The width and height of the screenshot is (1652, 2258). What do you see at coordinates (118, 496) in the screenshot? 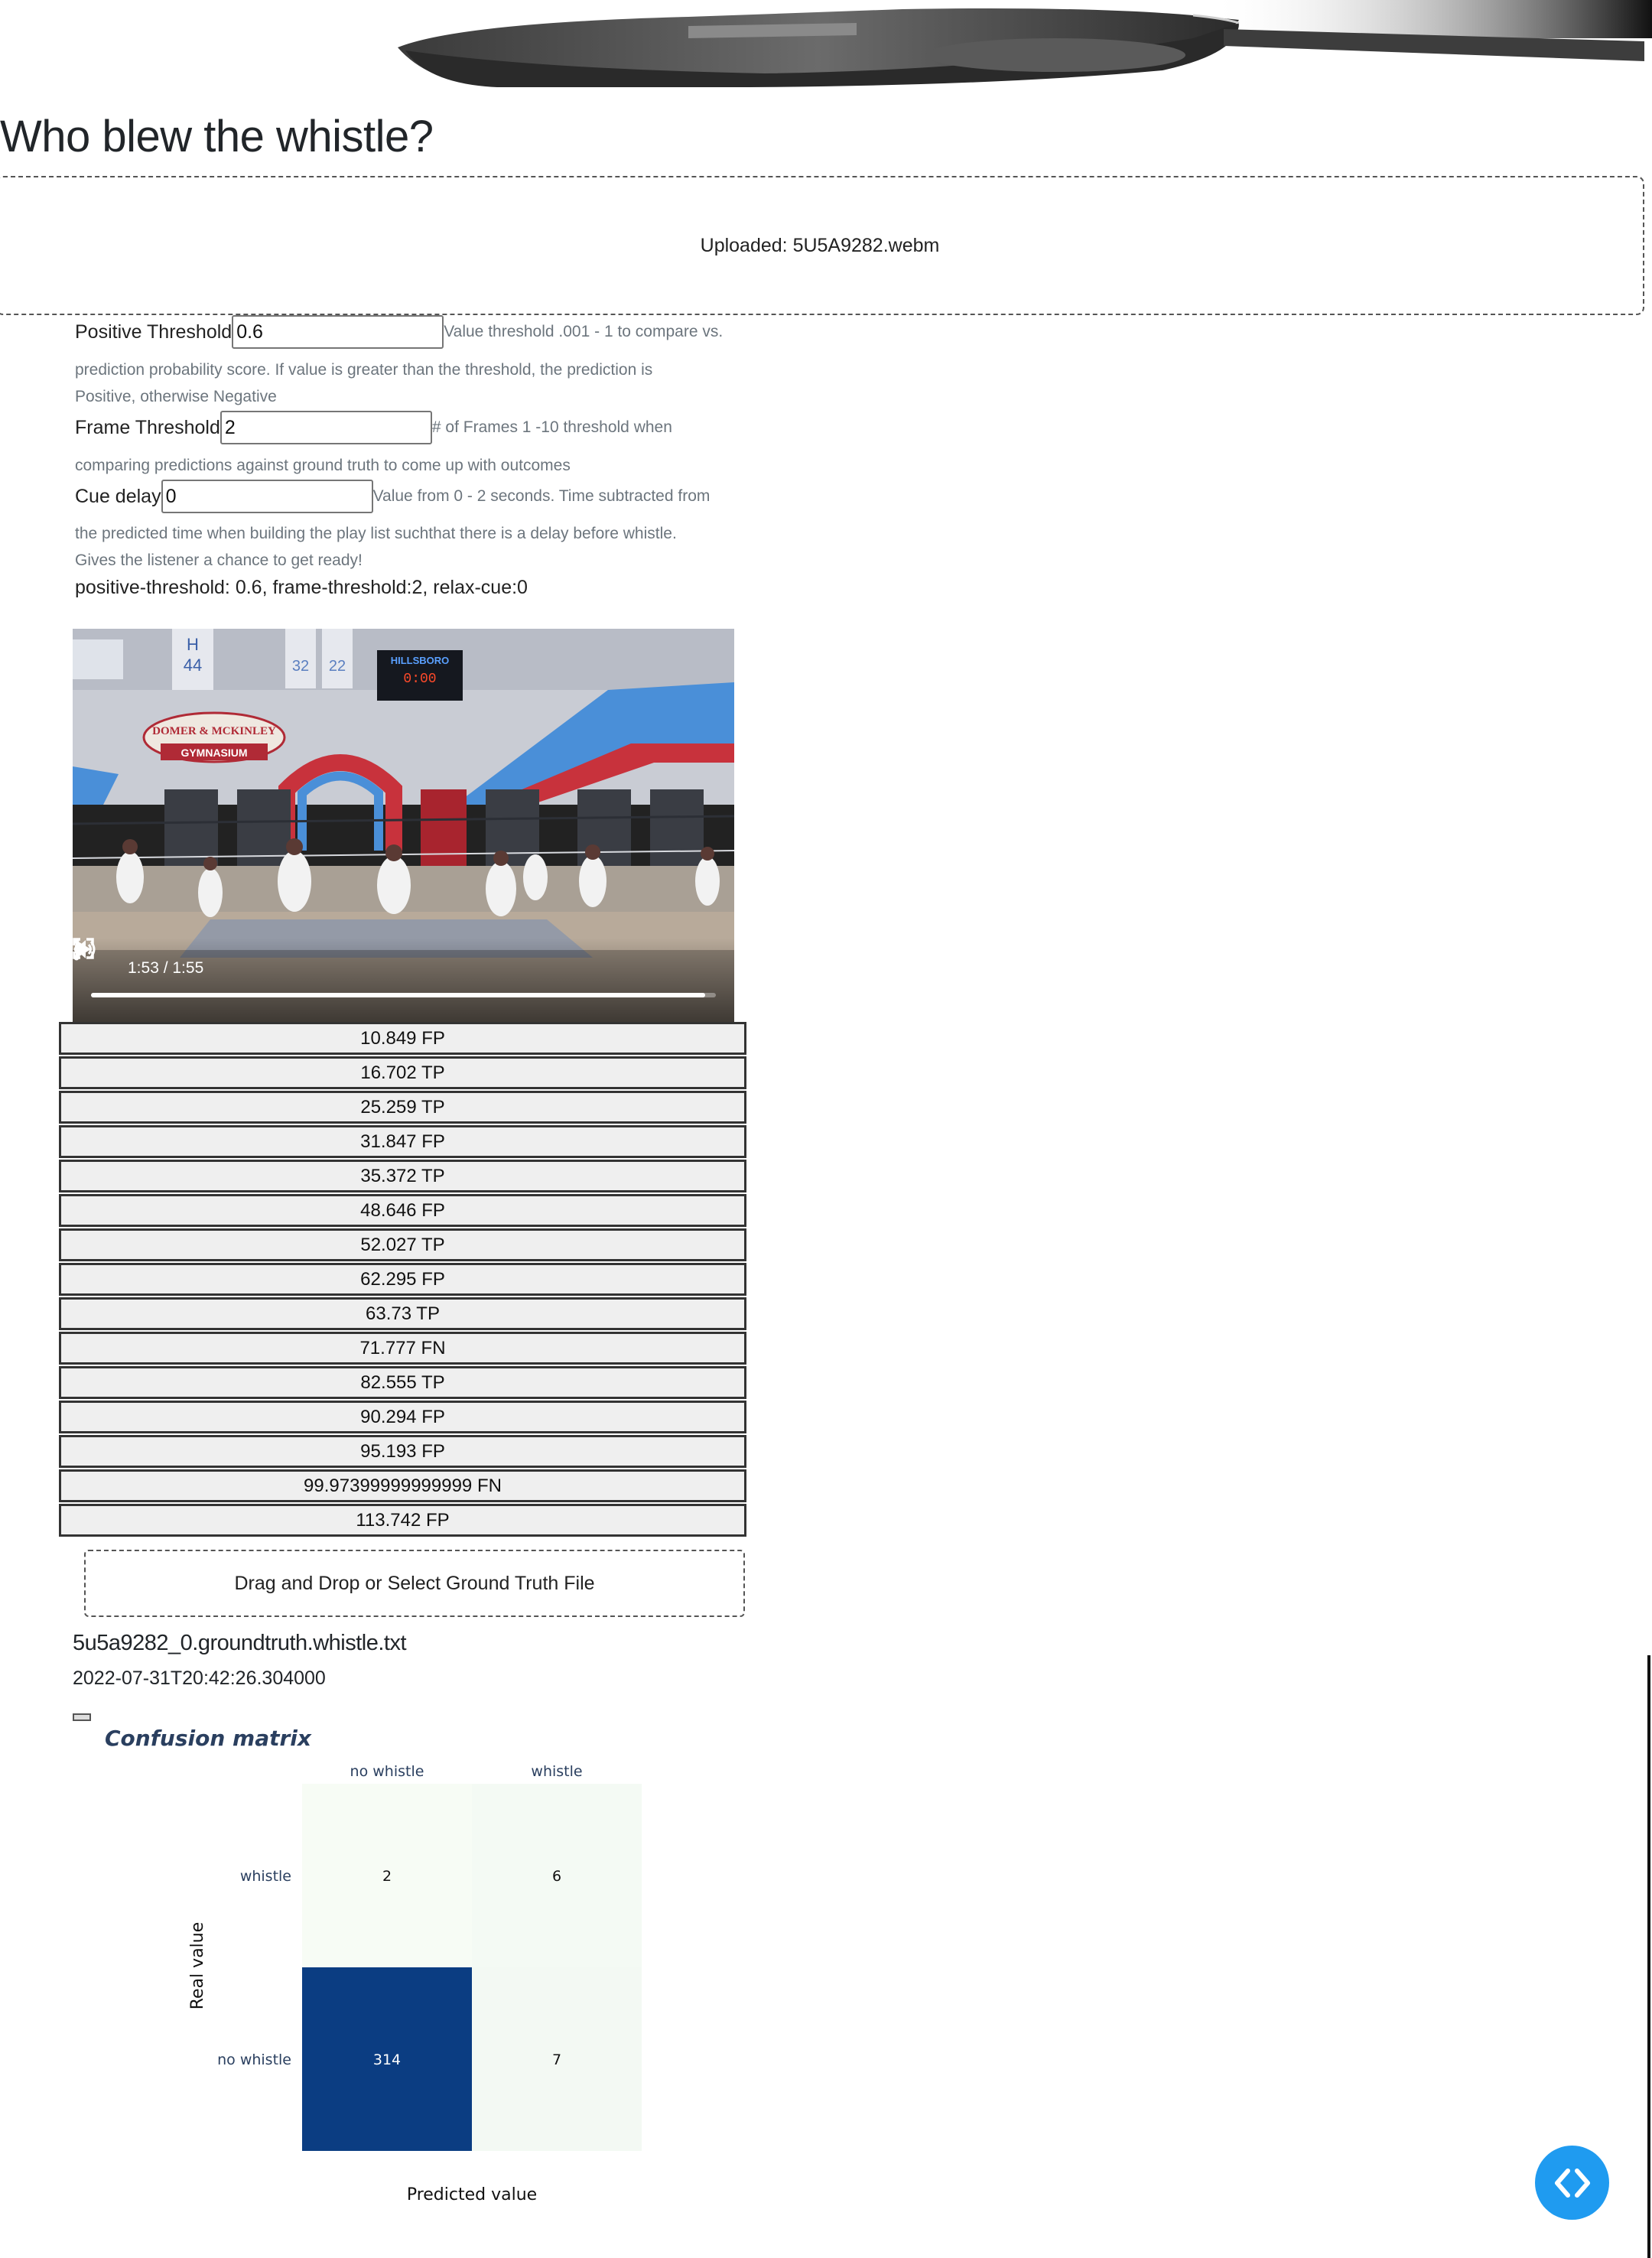
I see `cue-delay-label: Cue delay` at bounding box center [118, 496].